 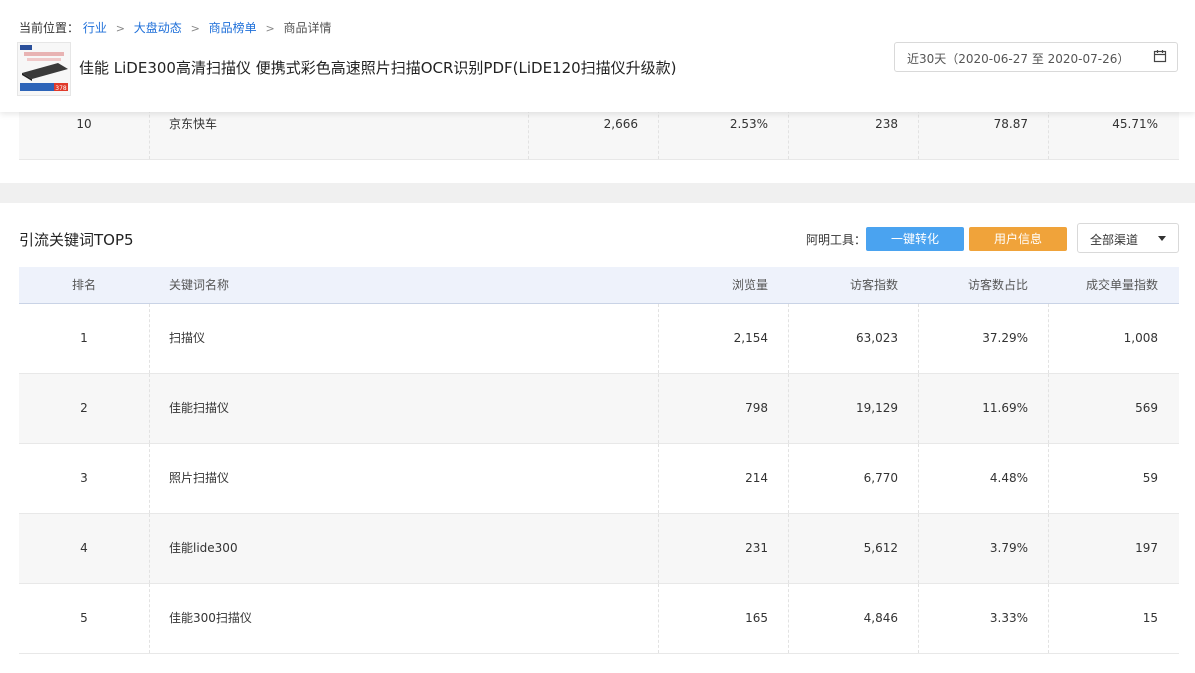 I want to click on table-row: 3 照片扫描仪 214 6,770 4.48% 59, so click(x=599, y=479).